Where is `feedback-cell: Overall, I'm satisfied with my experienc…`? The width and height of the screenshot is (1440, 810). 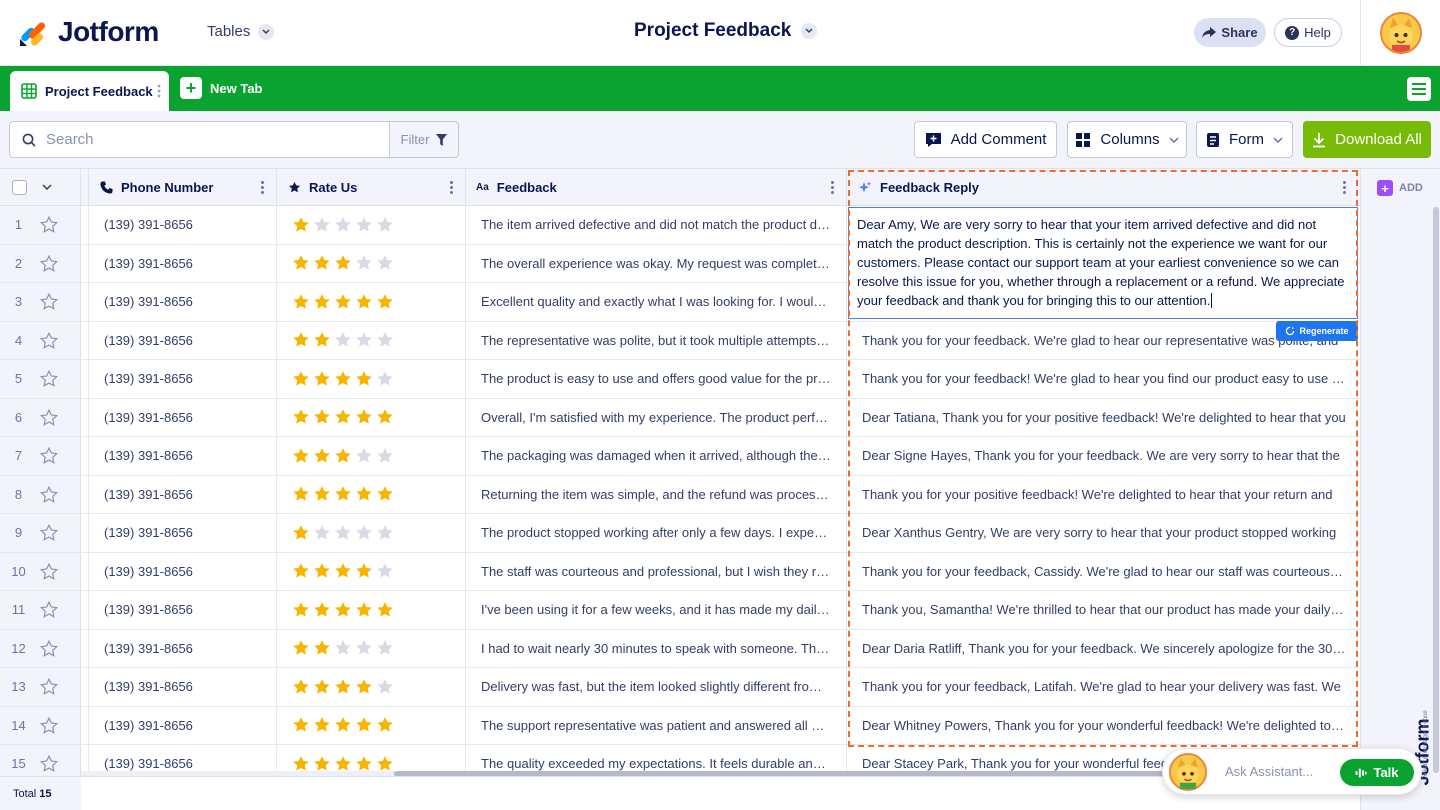 feedback-cell: Overall, I'm satisfied with my experienc… is located at coordinates (656, 417).